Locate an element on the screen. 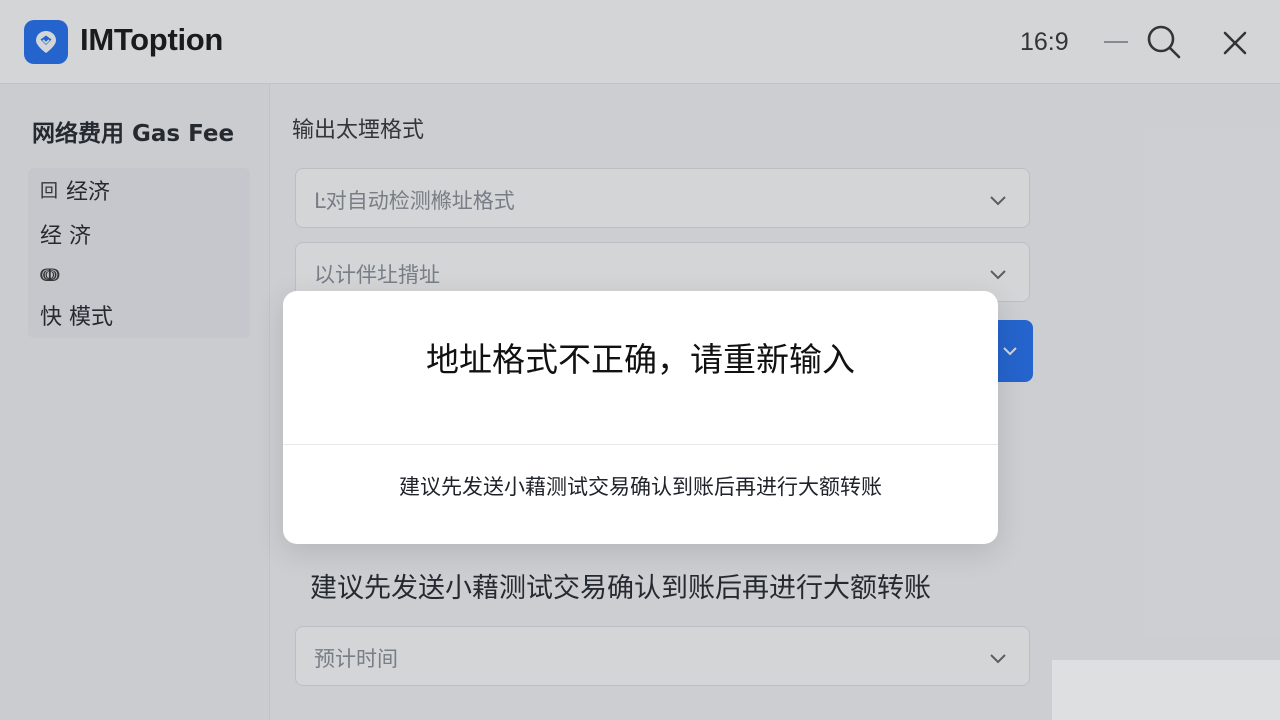 The width and height of the screenshot is (1280, 720). dialog-message: 建议先发送小藉测试交易确认到账后再进行大额转账 is located at coordinates (640, 487).